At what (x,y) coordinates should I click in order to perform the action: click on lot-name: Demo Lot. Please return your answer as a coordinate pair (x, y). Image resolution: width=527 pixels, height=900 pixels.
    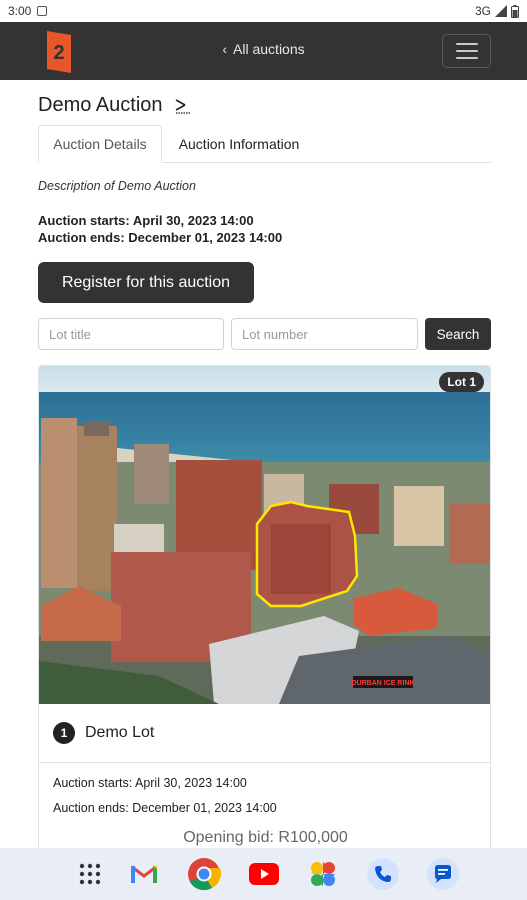
    Looking at the image, I should click on (119, 733).